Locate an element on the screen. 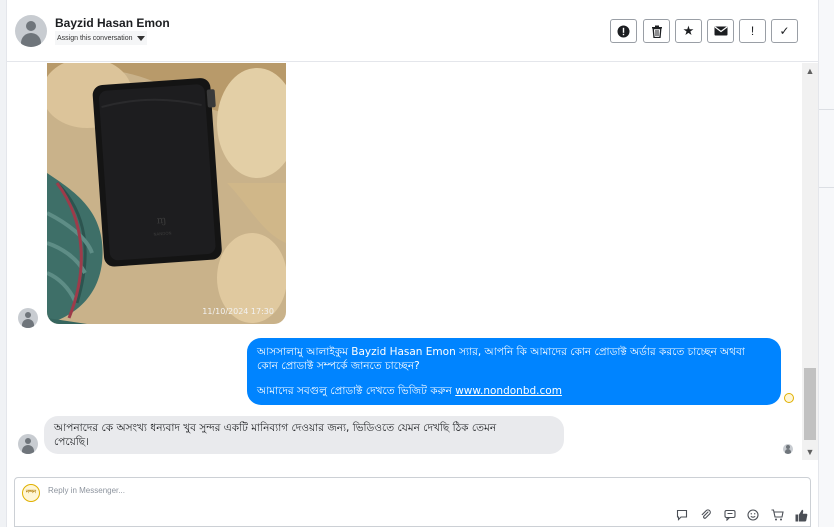 The image size is (834, 527). right-panel-edge is located at coordinates (826, 263).